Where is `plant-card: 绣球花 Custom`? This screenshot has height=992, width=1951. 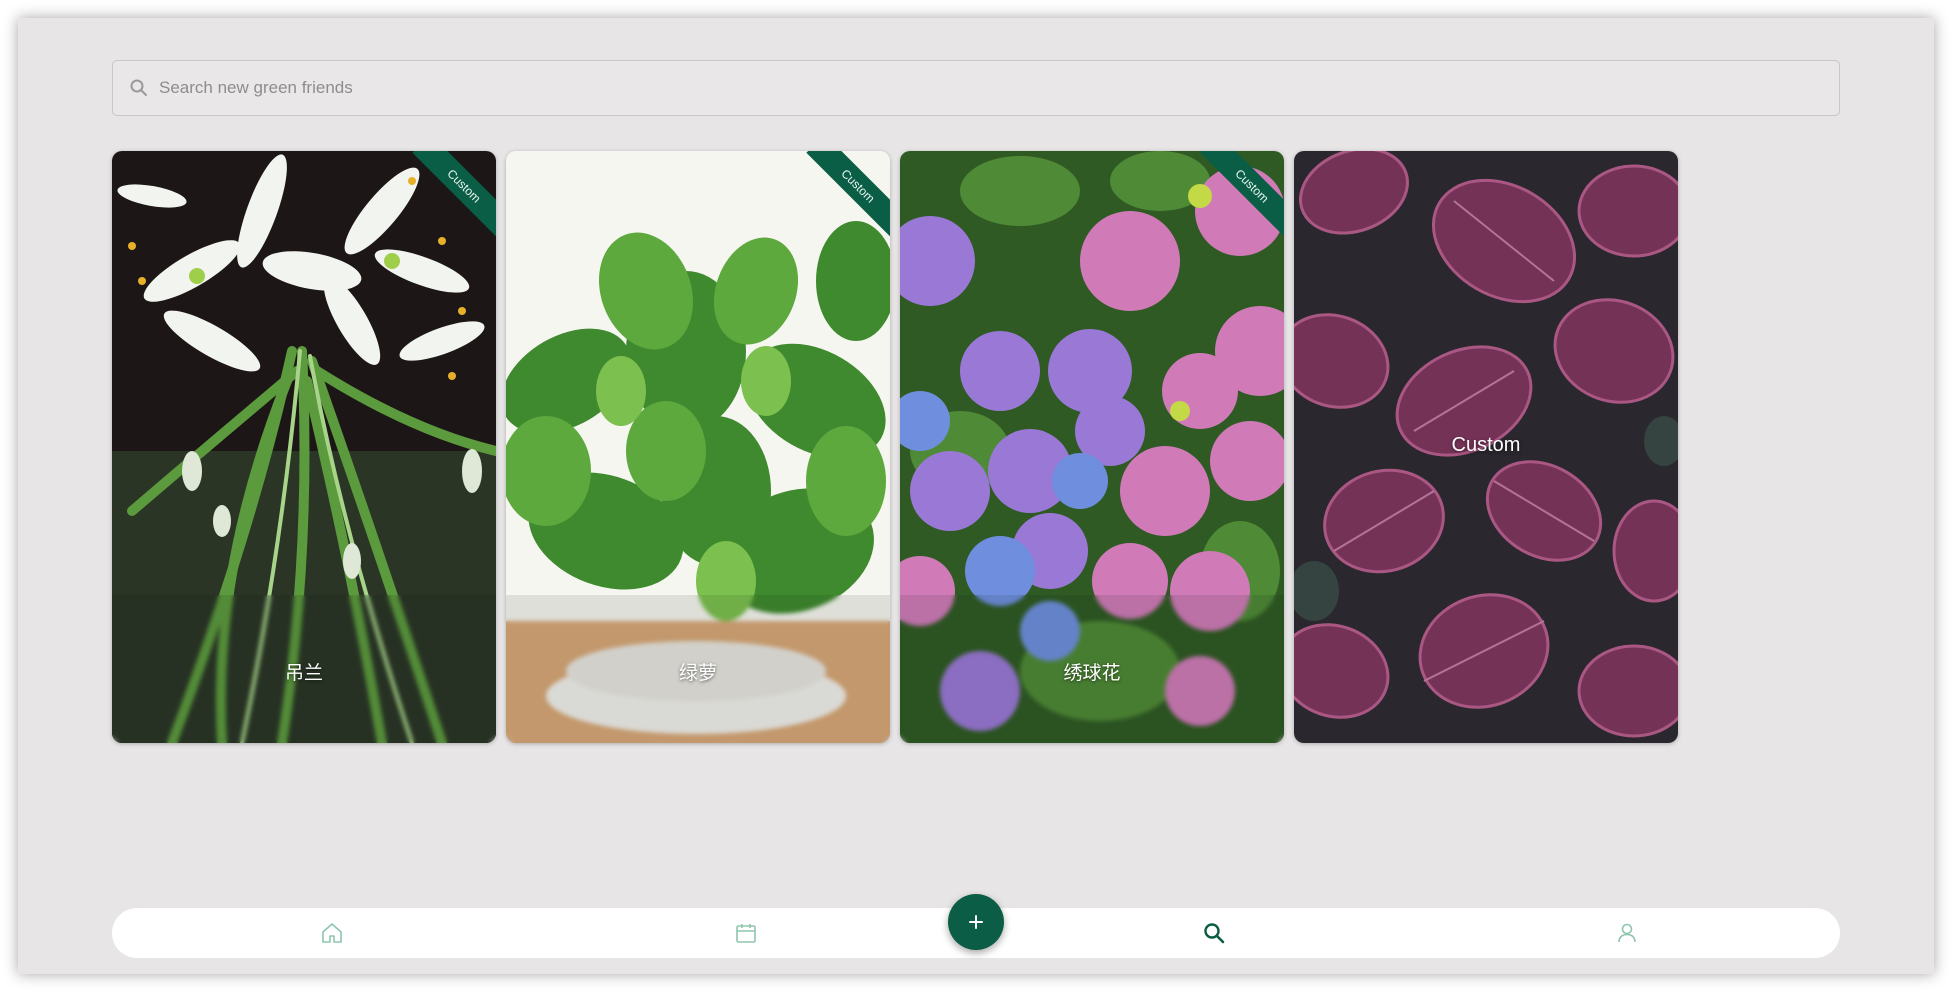
plant-card: 绣球花 Custom is located at coordinates (1092, 447).